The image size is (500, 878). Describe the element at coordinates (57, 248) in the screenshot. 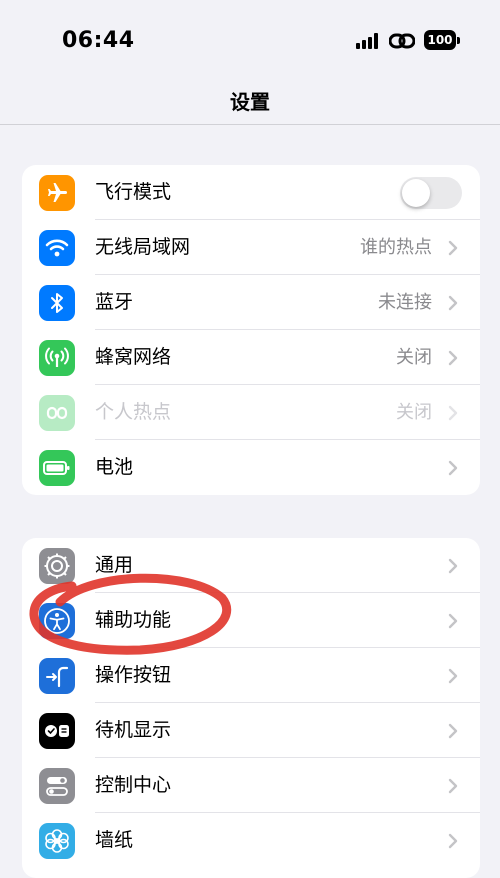

I see `wifi-icon` at that location.